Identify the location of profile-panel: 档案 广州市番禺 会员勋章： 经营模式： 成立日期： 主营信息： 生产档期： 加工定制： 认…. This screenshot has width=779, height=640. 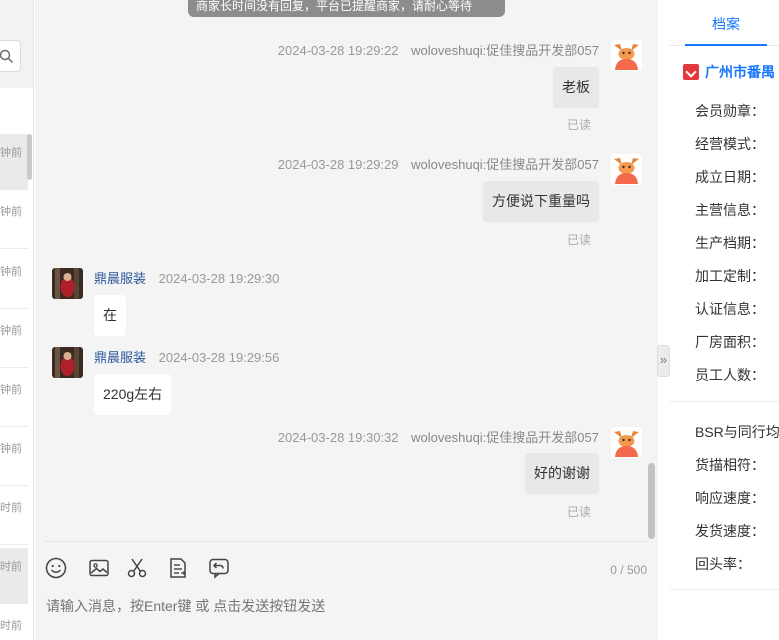
(724, 320).